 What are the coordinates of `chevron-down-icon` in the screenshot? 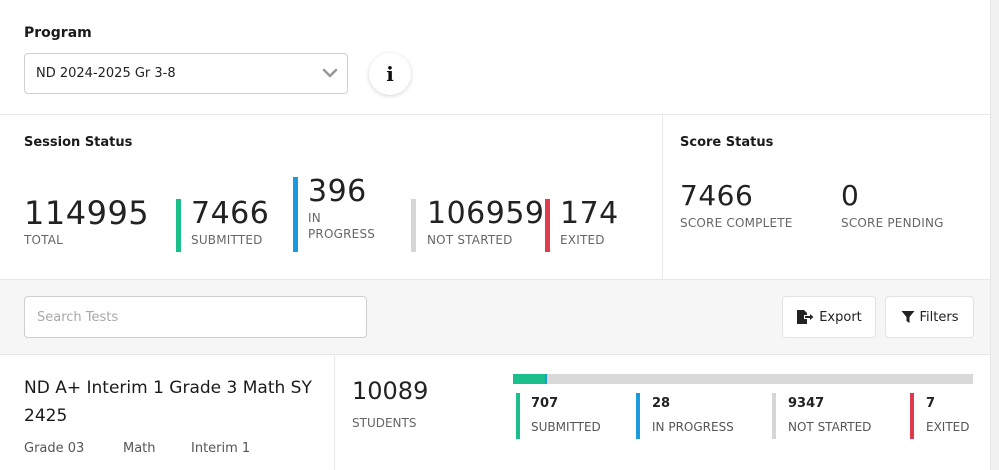 It's located at (330, 73).